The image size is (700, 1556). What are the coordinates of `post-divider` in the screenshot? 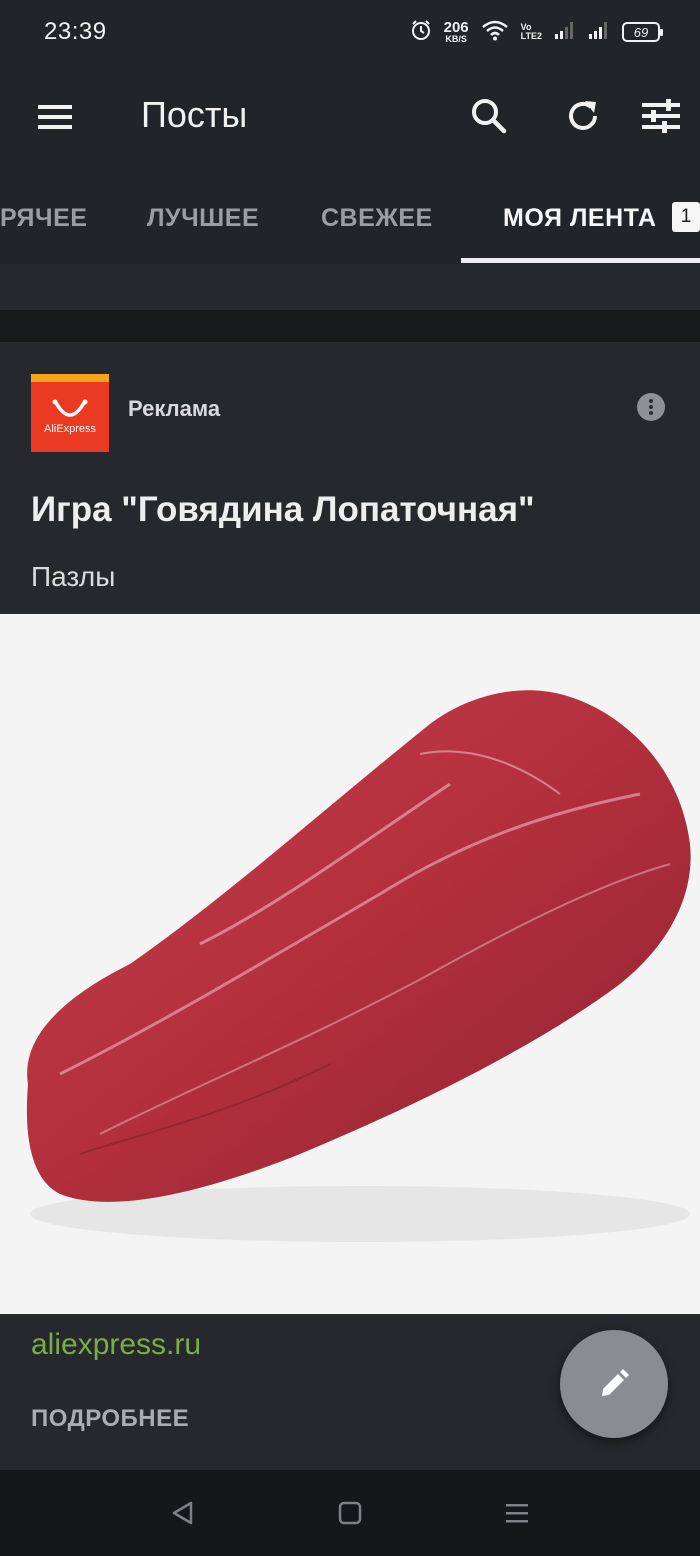 It's located at (350, 326).